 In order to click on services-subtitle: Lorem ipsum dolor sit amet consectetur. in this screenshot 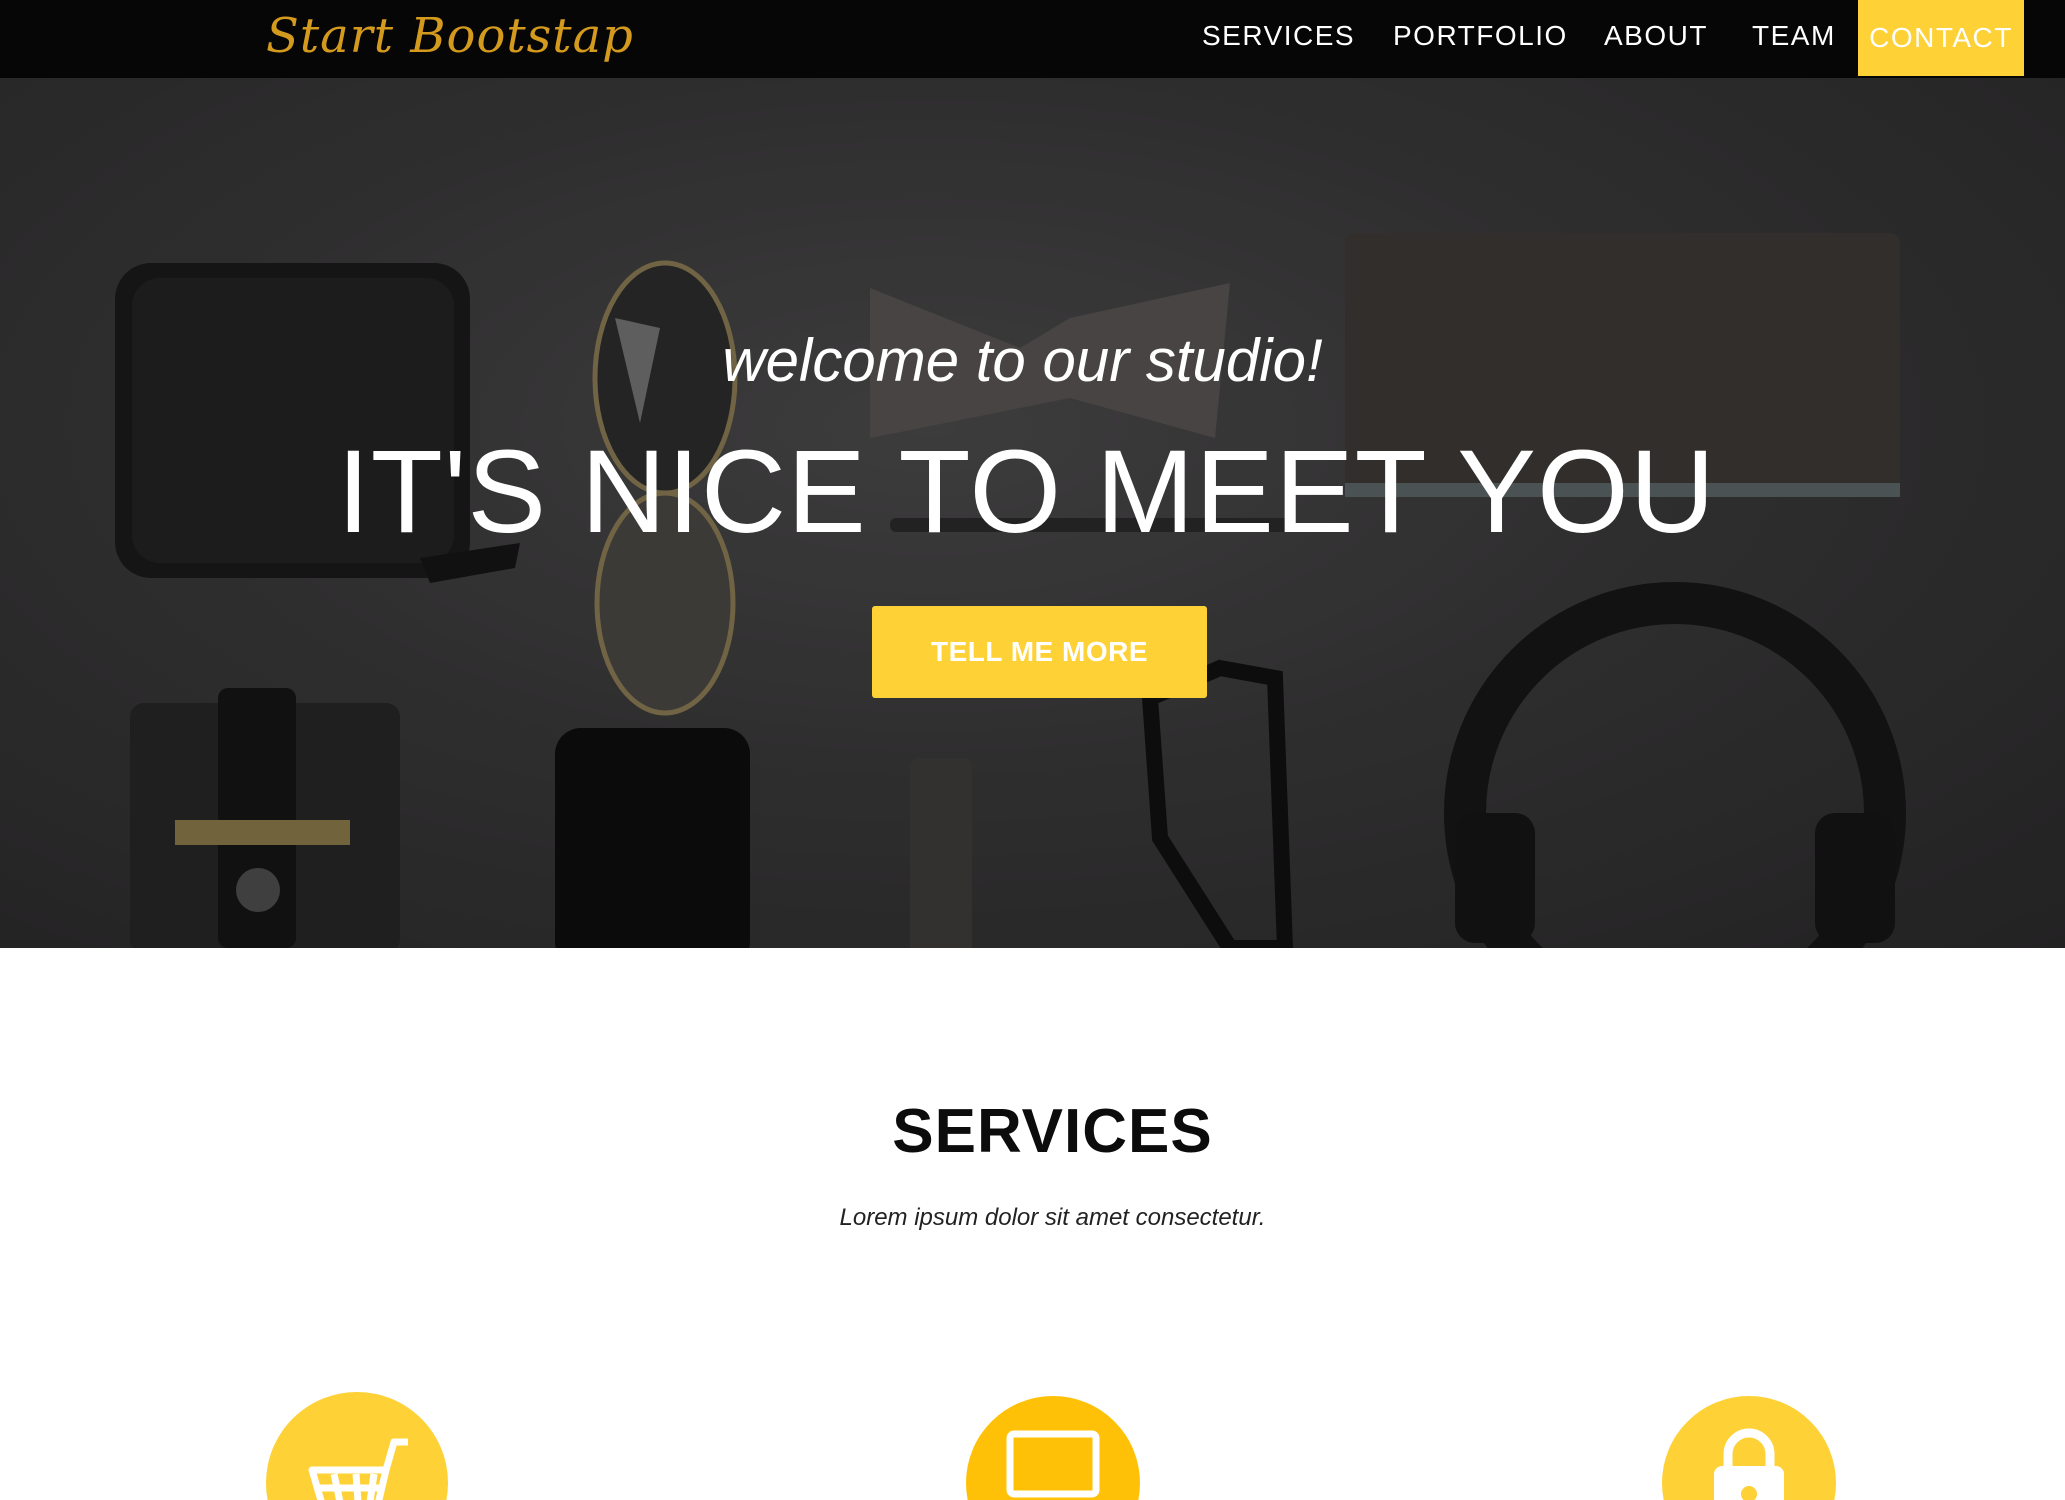, I will do `click(1052, 1217)`.